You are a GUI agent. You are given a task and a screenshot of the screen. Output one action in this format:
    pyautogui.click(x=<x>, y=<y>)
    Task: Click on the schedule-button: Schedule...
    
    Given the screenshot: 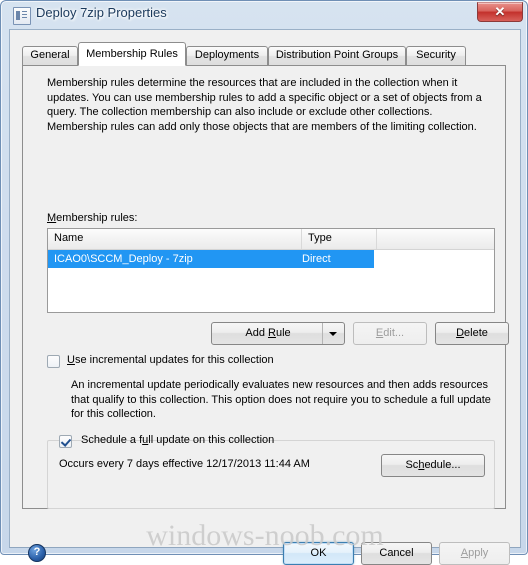 What is the action you would take?
    pyautogui.click(x=433, y=465)
    